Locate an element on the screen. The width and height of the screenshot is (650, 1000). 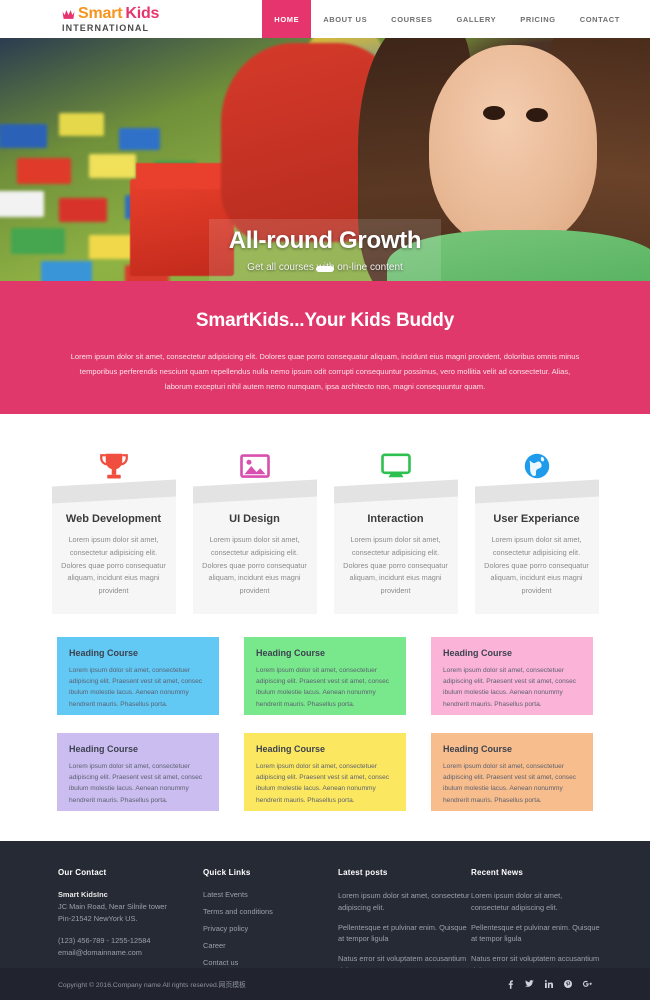
logo-text-smart: Smart is located at coordinates (100, 13).